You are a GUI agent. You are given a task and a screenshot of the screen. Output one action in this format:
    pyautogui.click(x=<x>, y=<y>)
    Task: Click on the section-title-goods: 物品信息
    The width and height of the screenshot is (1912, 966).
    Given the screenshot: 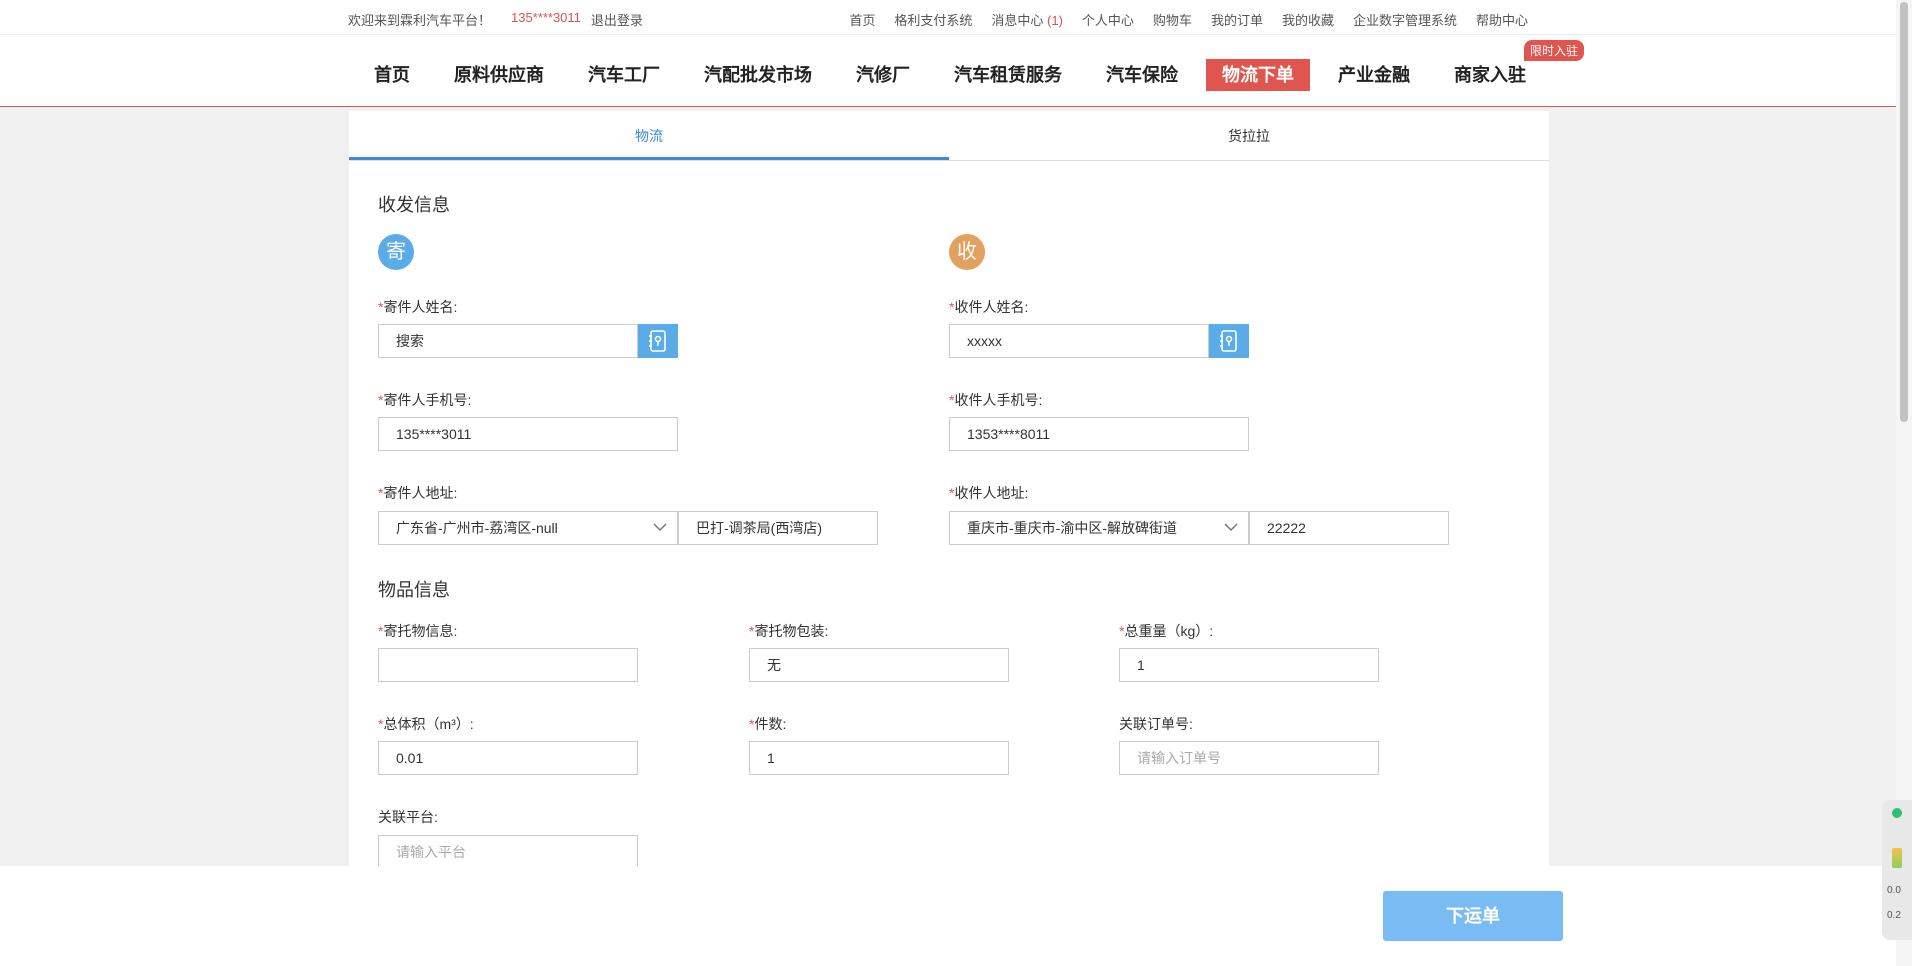 What is the action you would take?
    pyautogui.click(x=414, y=590)
    